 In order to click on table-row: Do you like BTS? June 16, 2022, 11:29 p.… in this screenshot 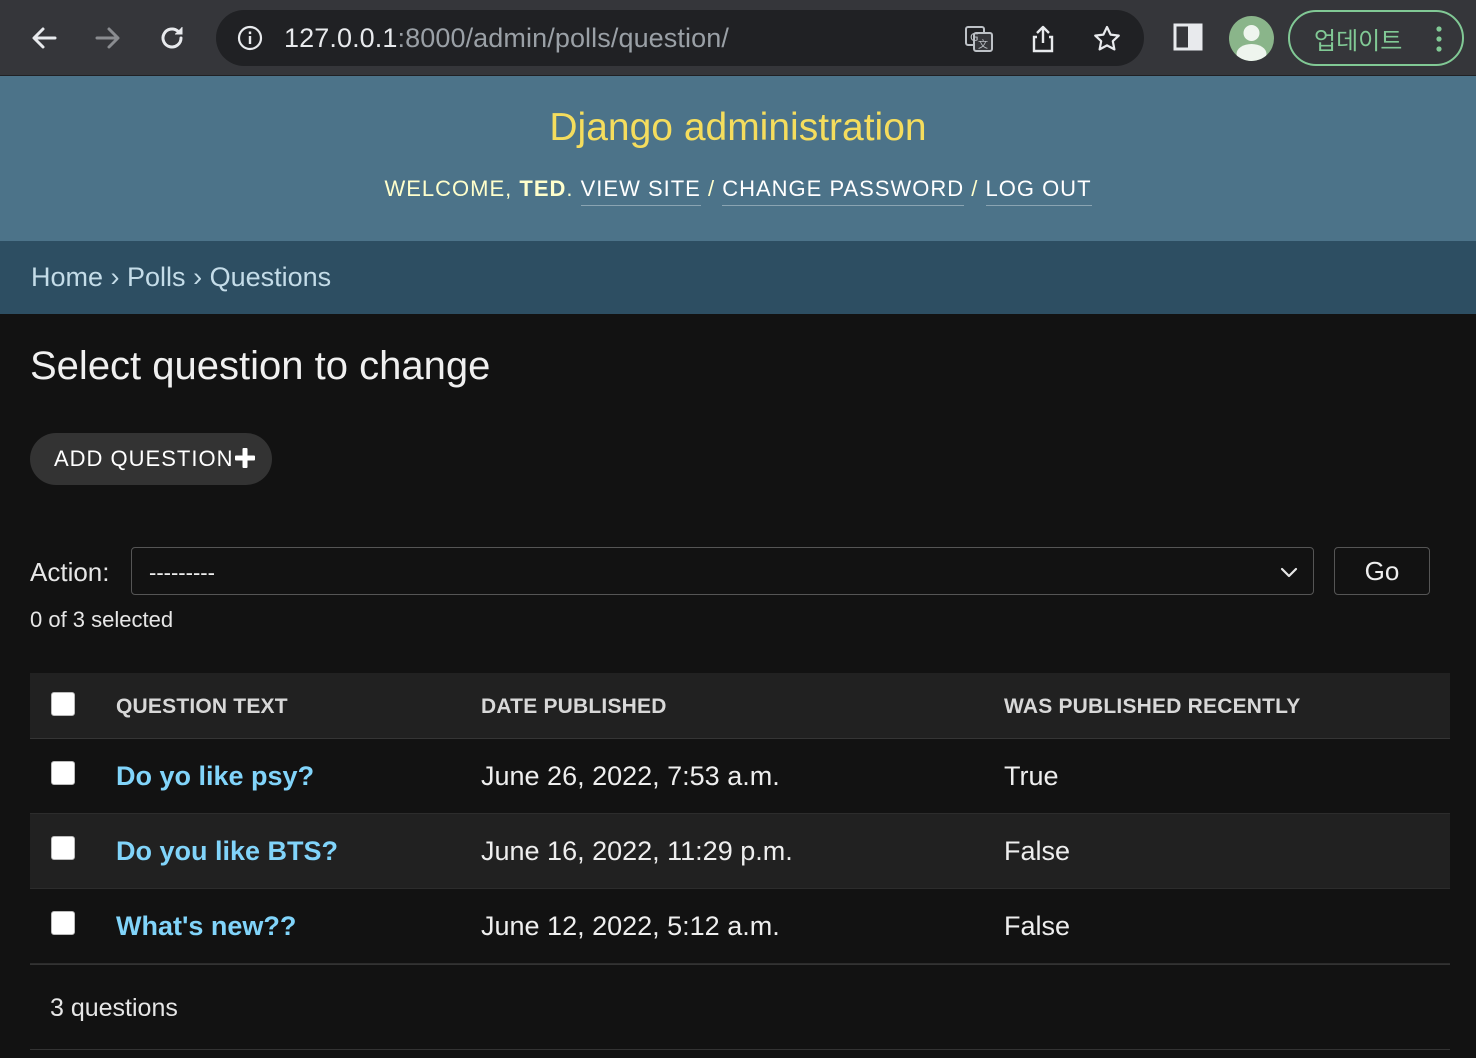, I will do `click(740, 851)`.